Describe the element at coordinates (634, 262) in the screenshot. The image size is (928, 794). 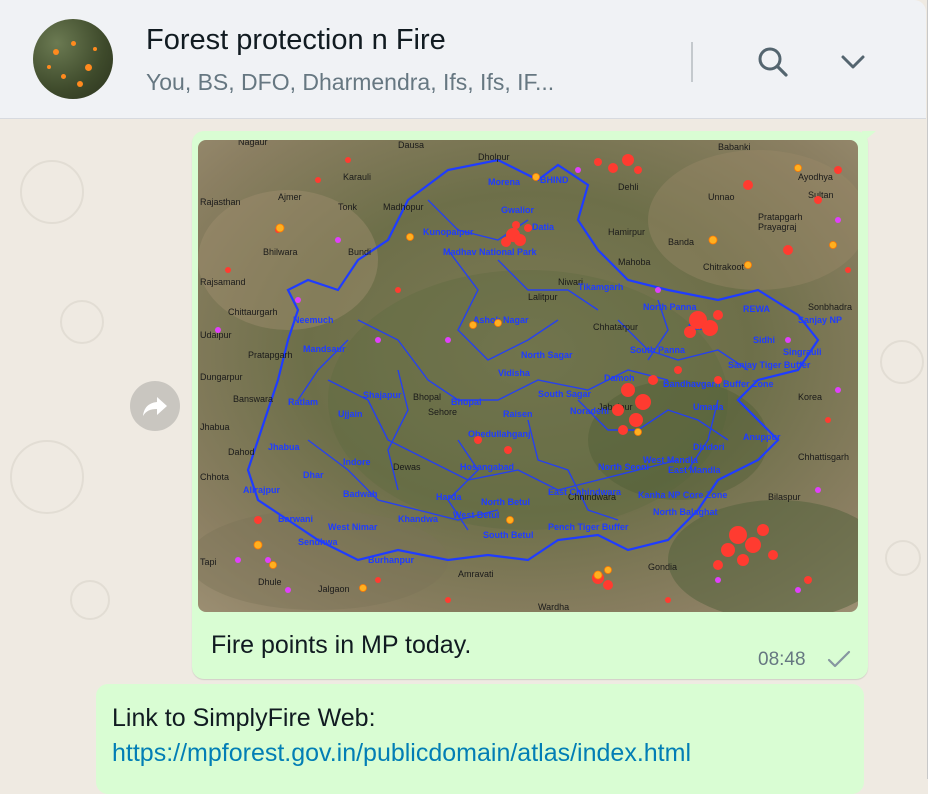
I see `svg-text: Mahoba` at that location.